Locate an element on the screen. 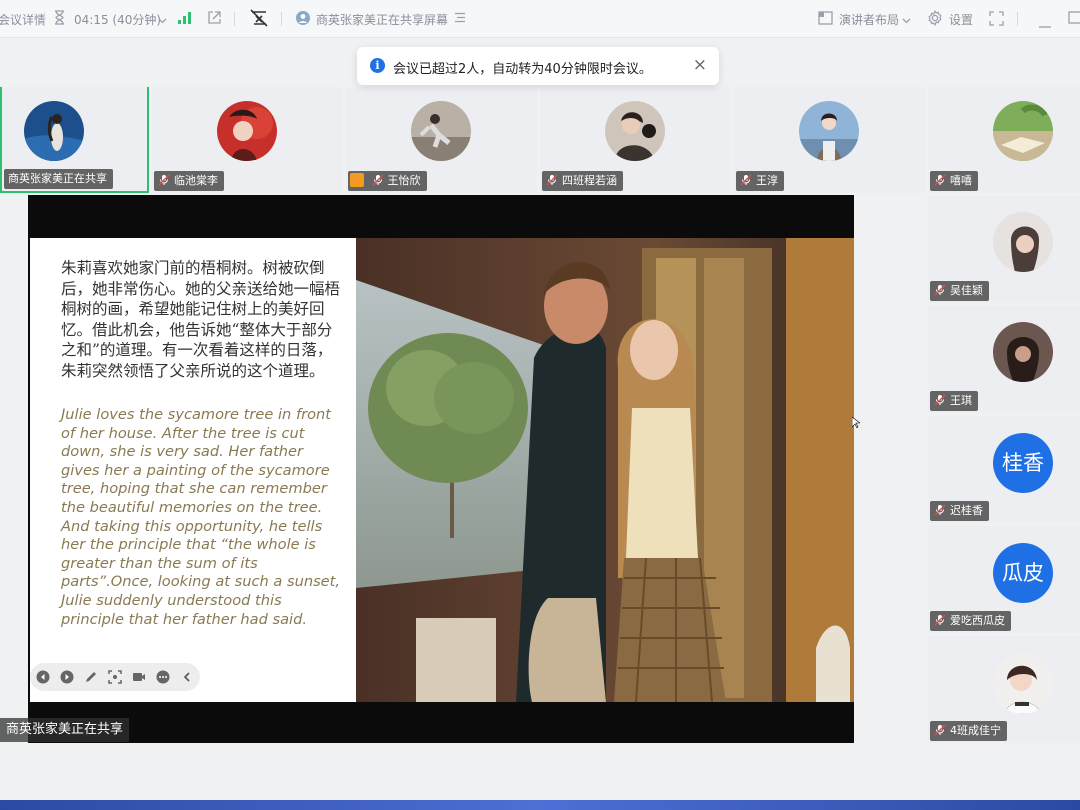 The width and height of the screenshot is (1080, 810). participant-tile: 商英张家美正在共享 is located at coordinates (74, 140).